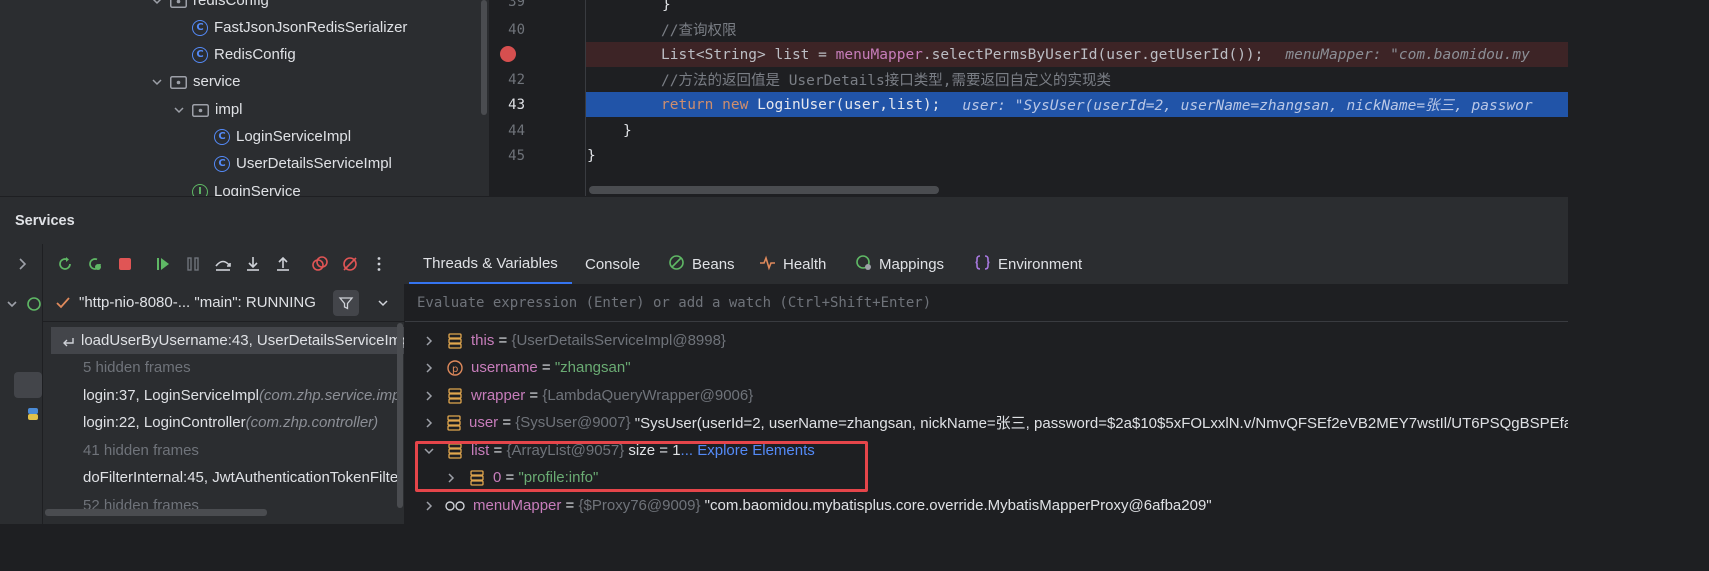 The width and height of the screenshot is (1709, 571). I want to click on step-over-icon, so click(223, 264).